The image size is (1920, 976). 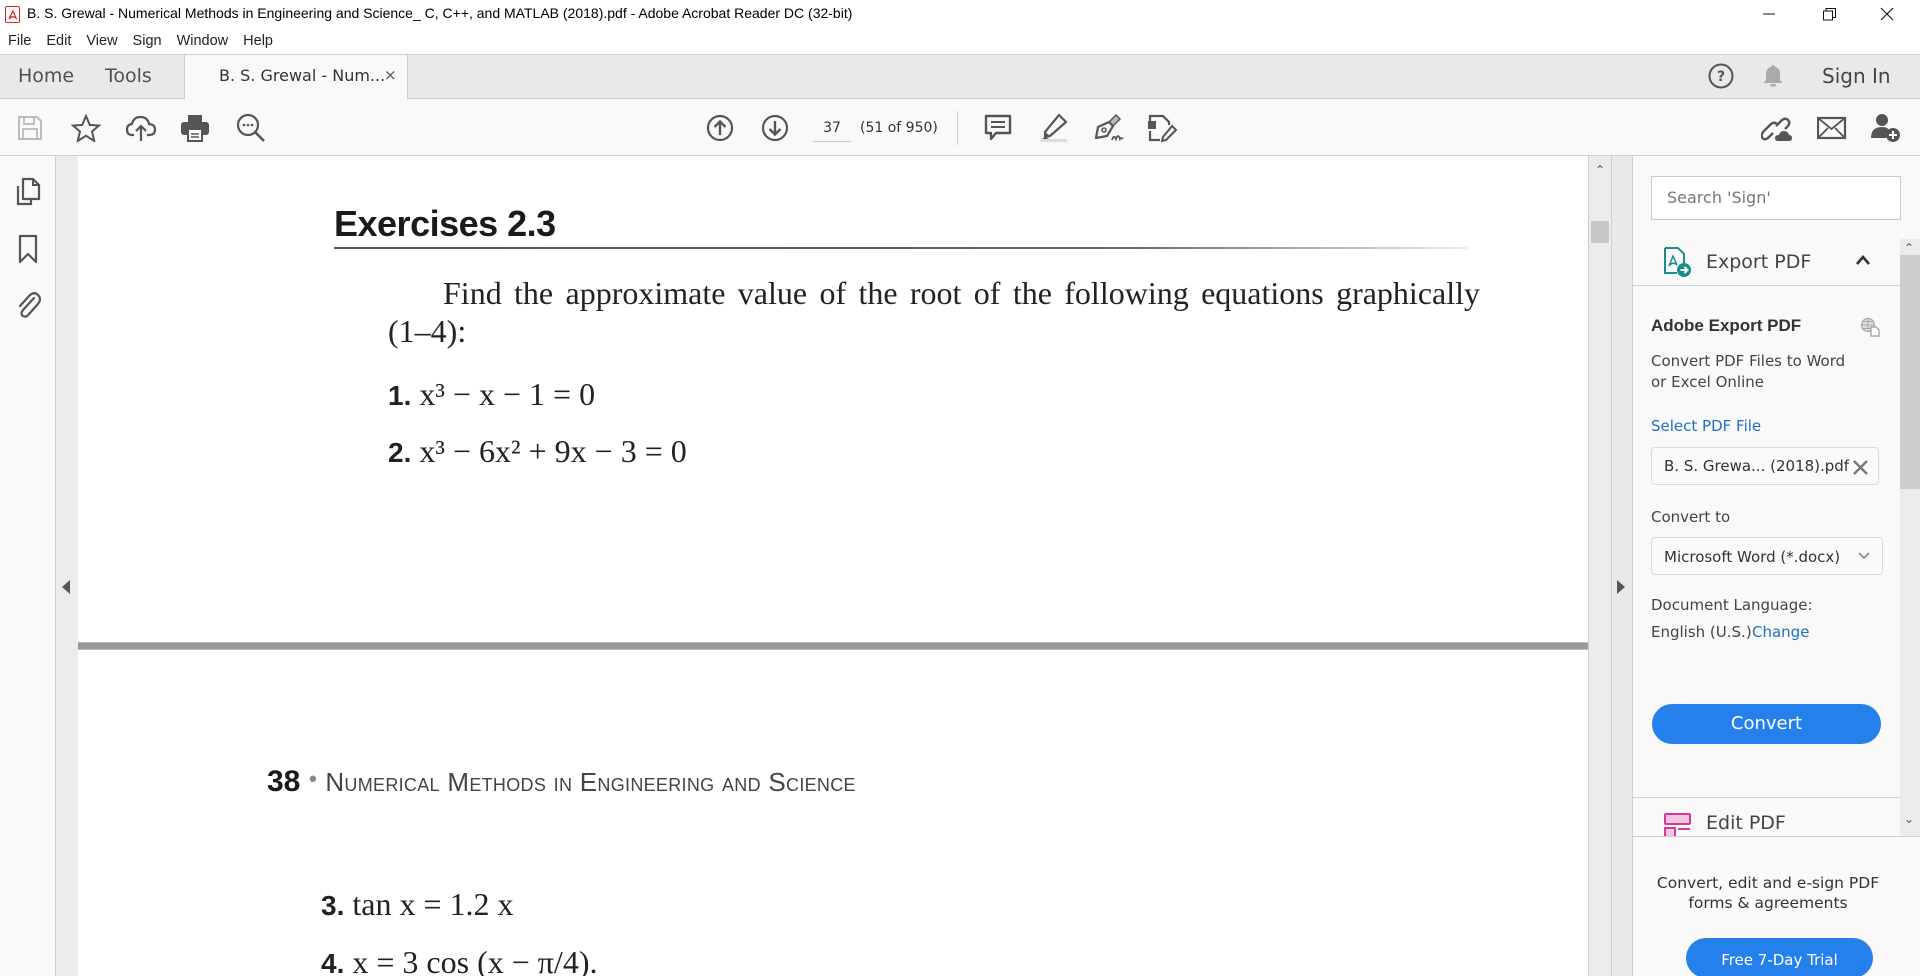 I want to click on item-equation: x³ − x − 1 = 0, so click(x=507, y=394).